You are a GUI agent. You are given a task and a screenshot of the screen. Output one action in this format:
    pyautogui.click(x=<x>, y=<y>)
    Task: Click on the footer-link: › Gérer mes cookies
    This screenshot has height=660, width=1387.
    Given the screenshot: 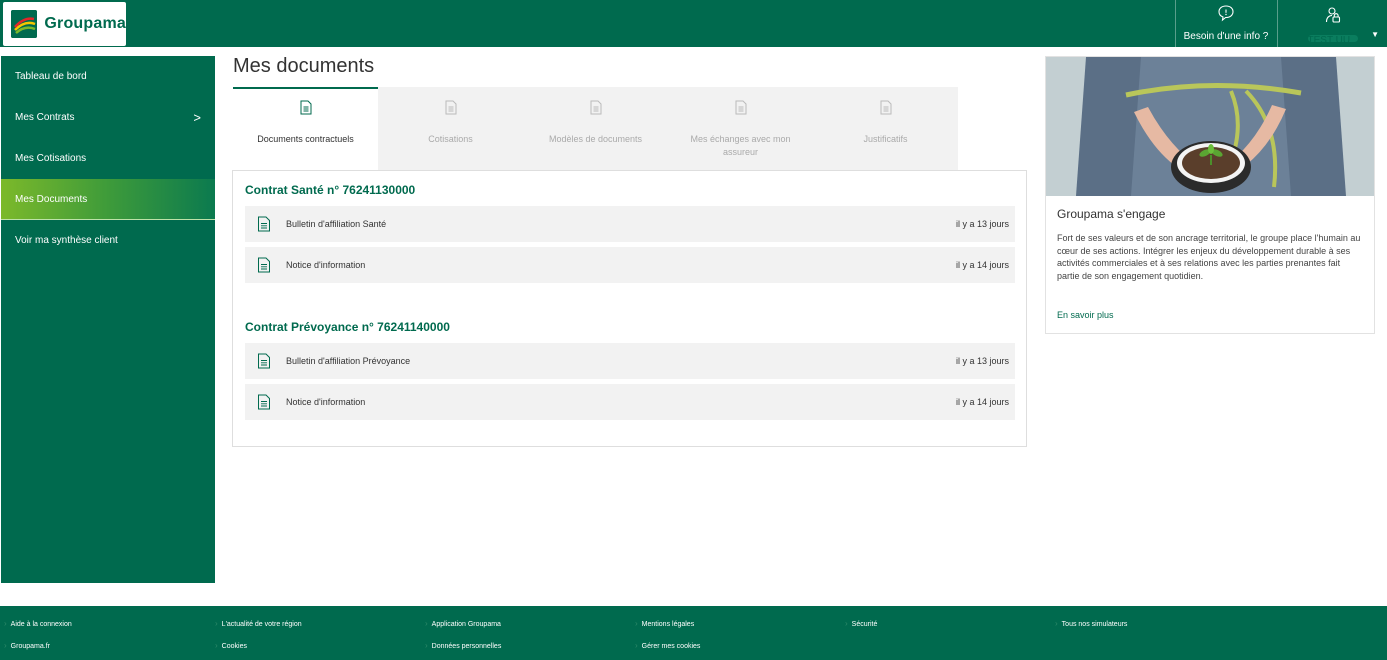 What is the action you would take?
    pyautogui.click(x=667, y=645)
    